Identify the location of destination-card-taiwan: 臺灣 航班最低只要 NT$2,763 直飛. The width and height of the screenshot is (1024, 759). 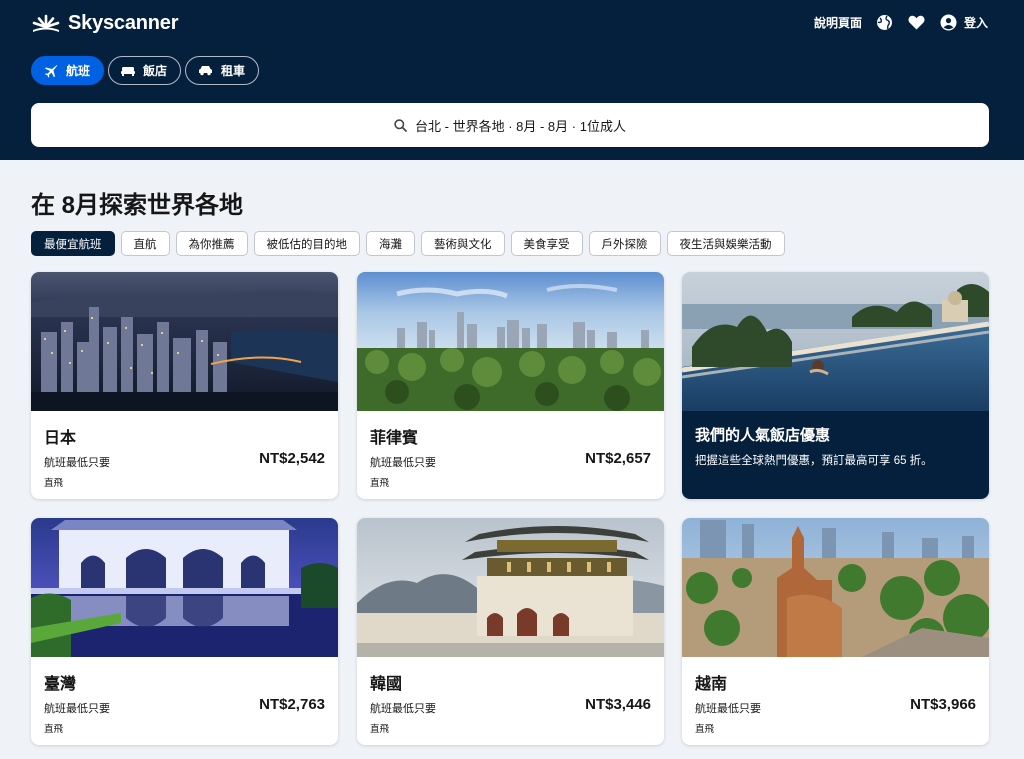
(184, 631).